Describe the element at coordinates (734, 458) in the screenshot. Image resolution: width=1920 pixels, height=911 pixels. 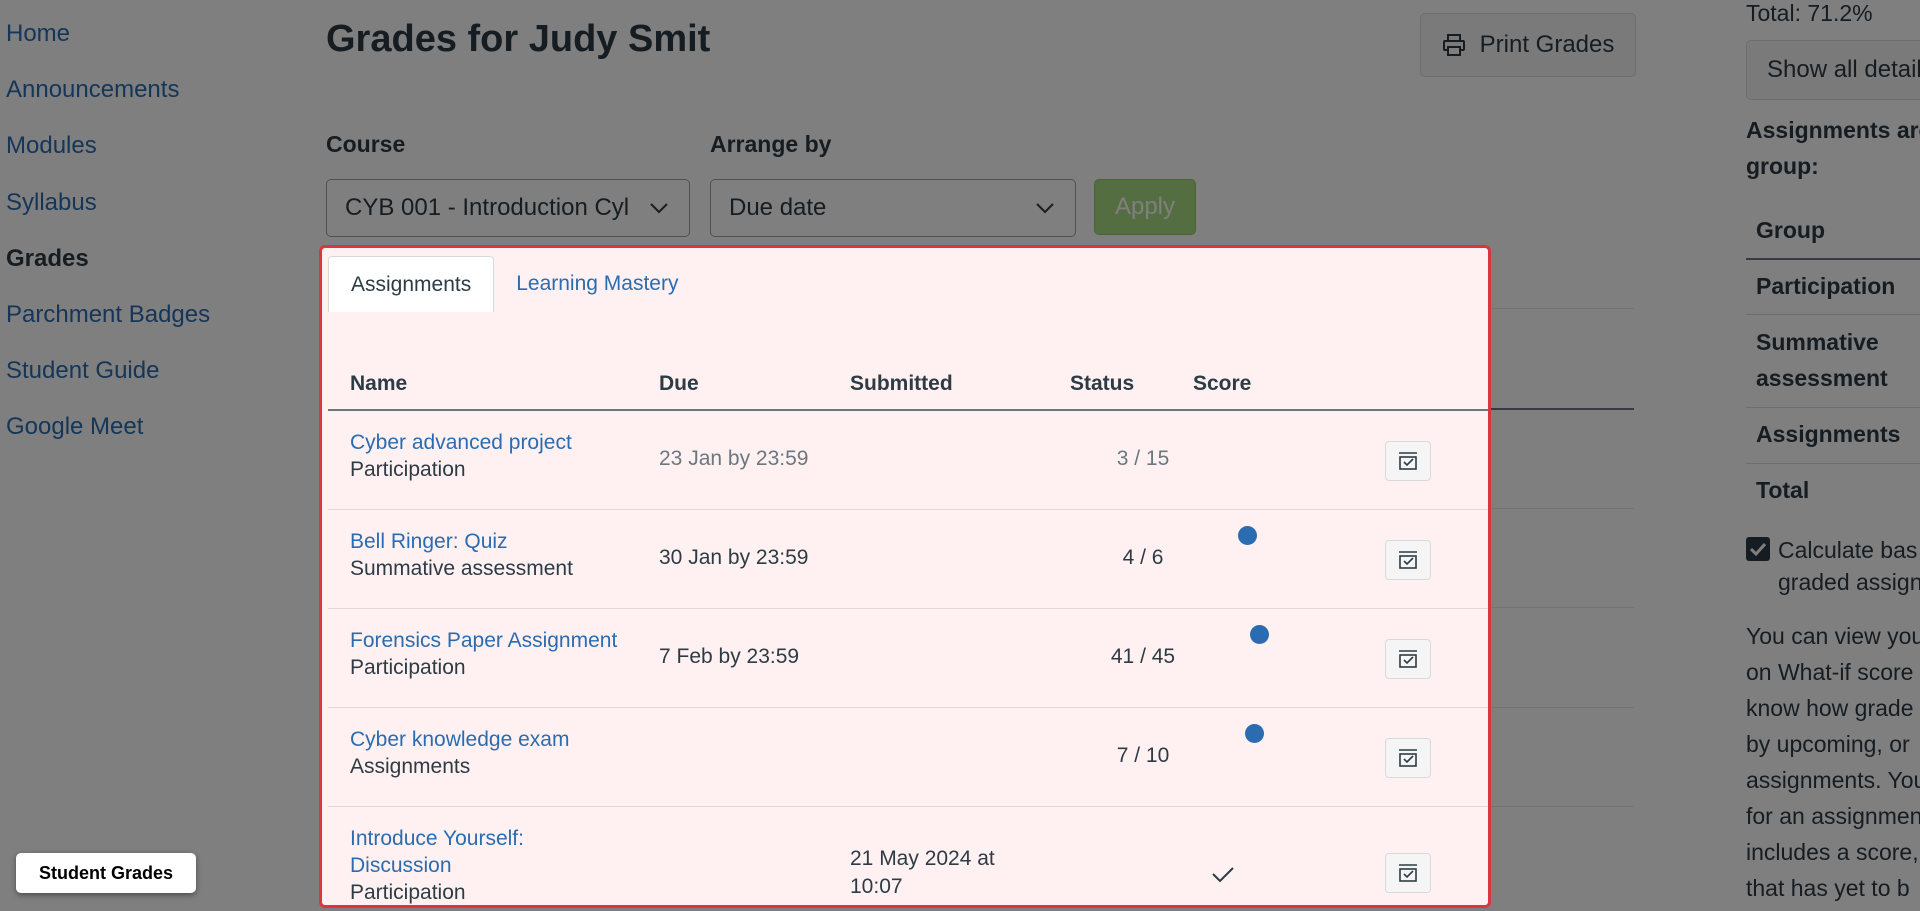
I see `due-date: 23 Jan by 23:59` at that location.